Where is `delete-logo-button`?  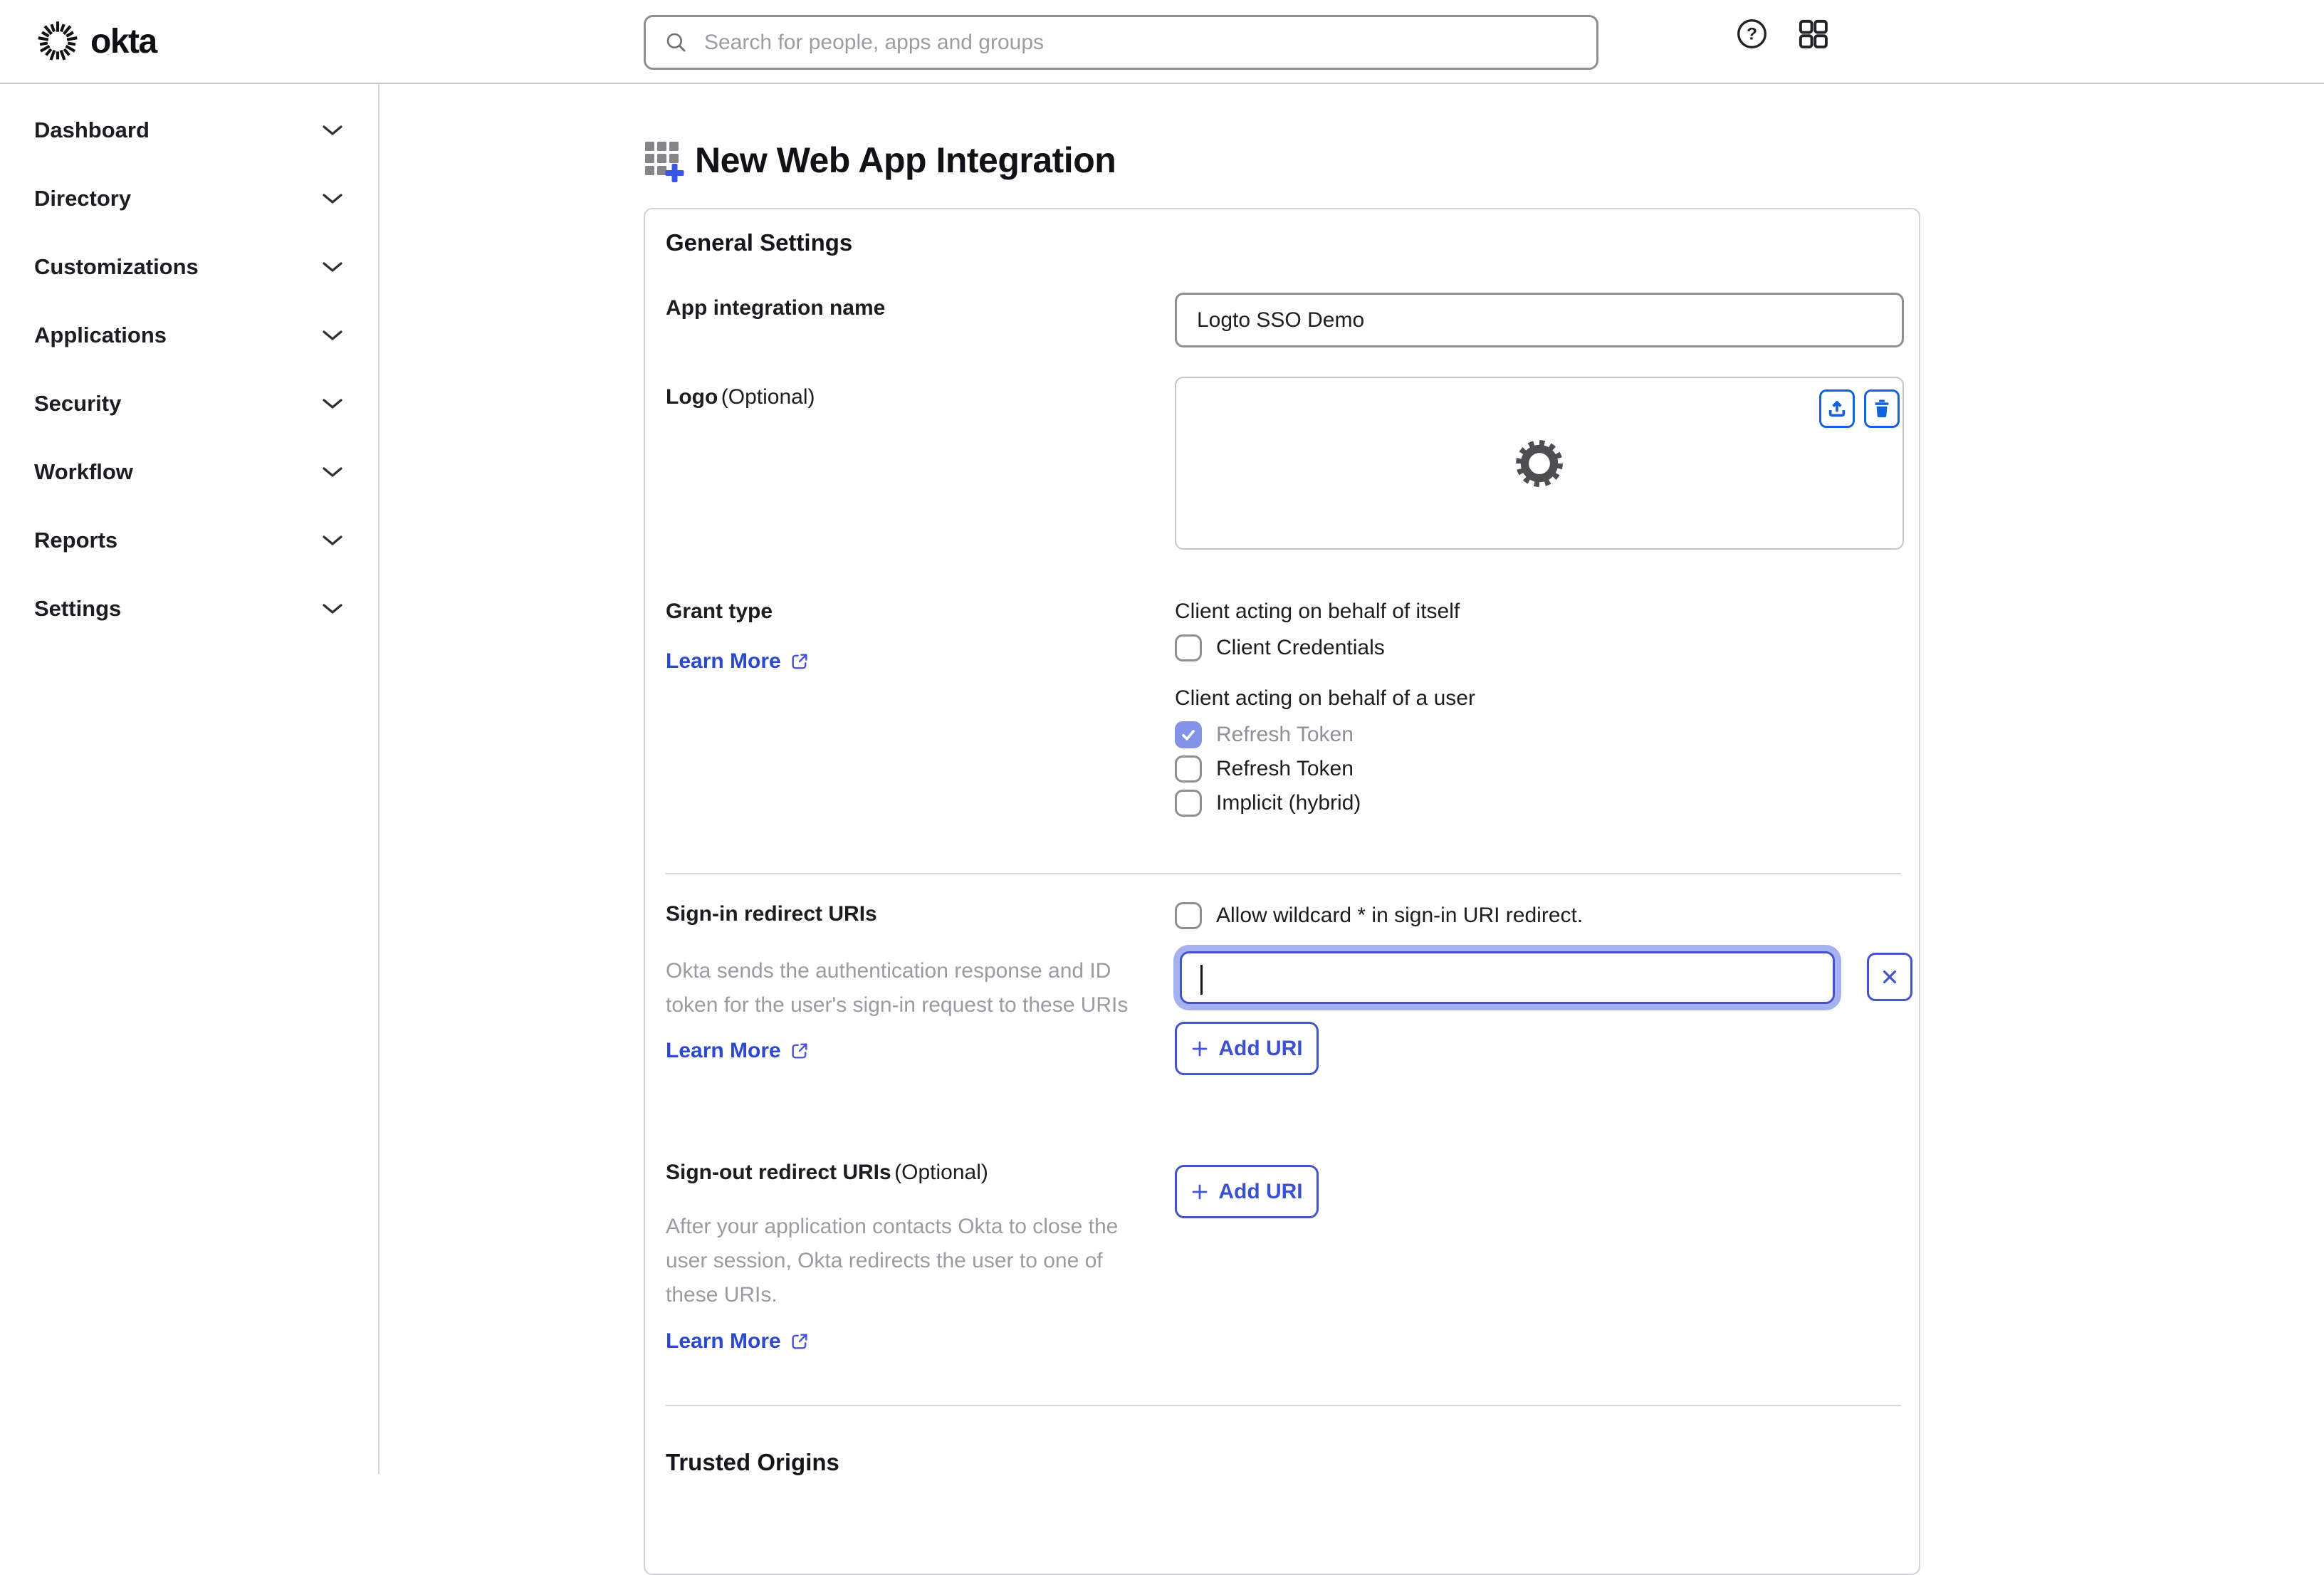 delete-logo-button is located at coordinates (1882, 408).